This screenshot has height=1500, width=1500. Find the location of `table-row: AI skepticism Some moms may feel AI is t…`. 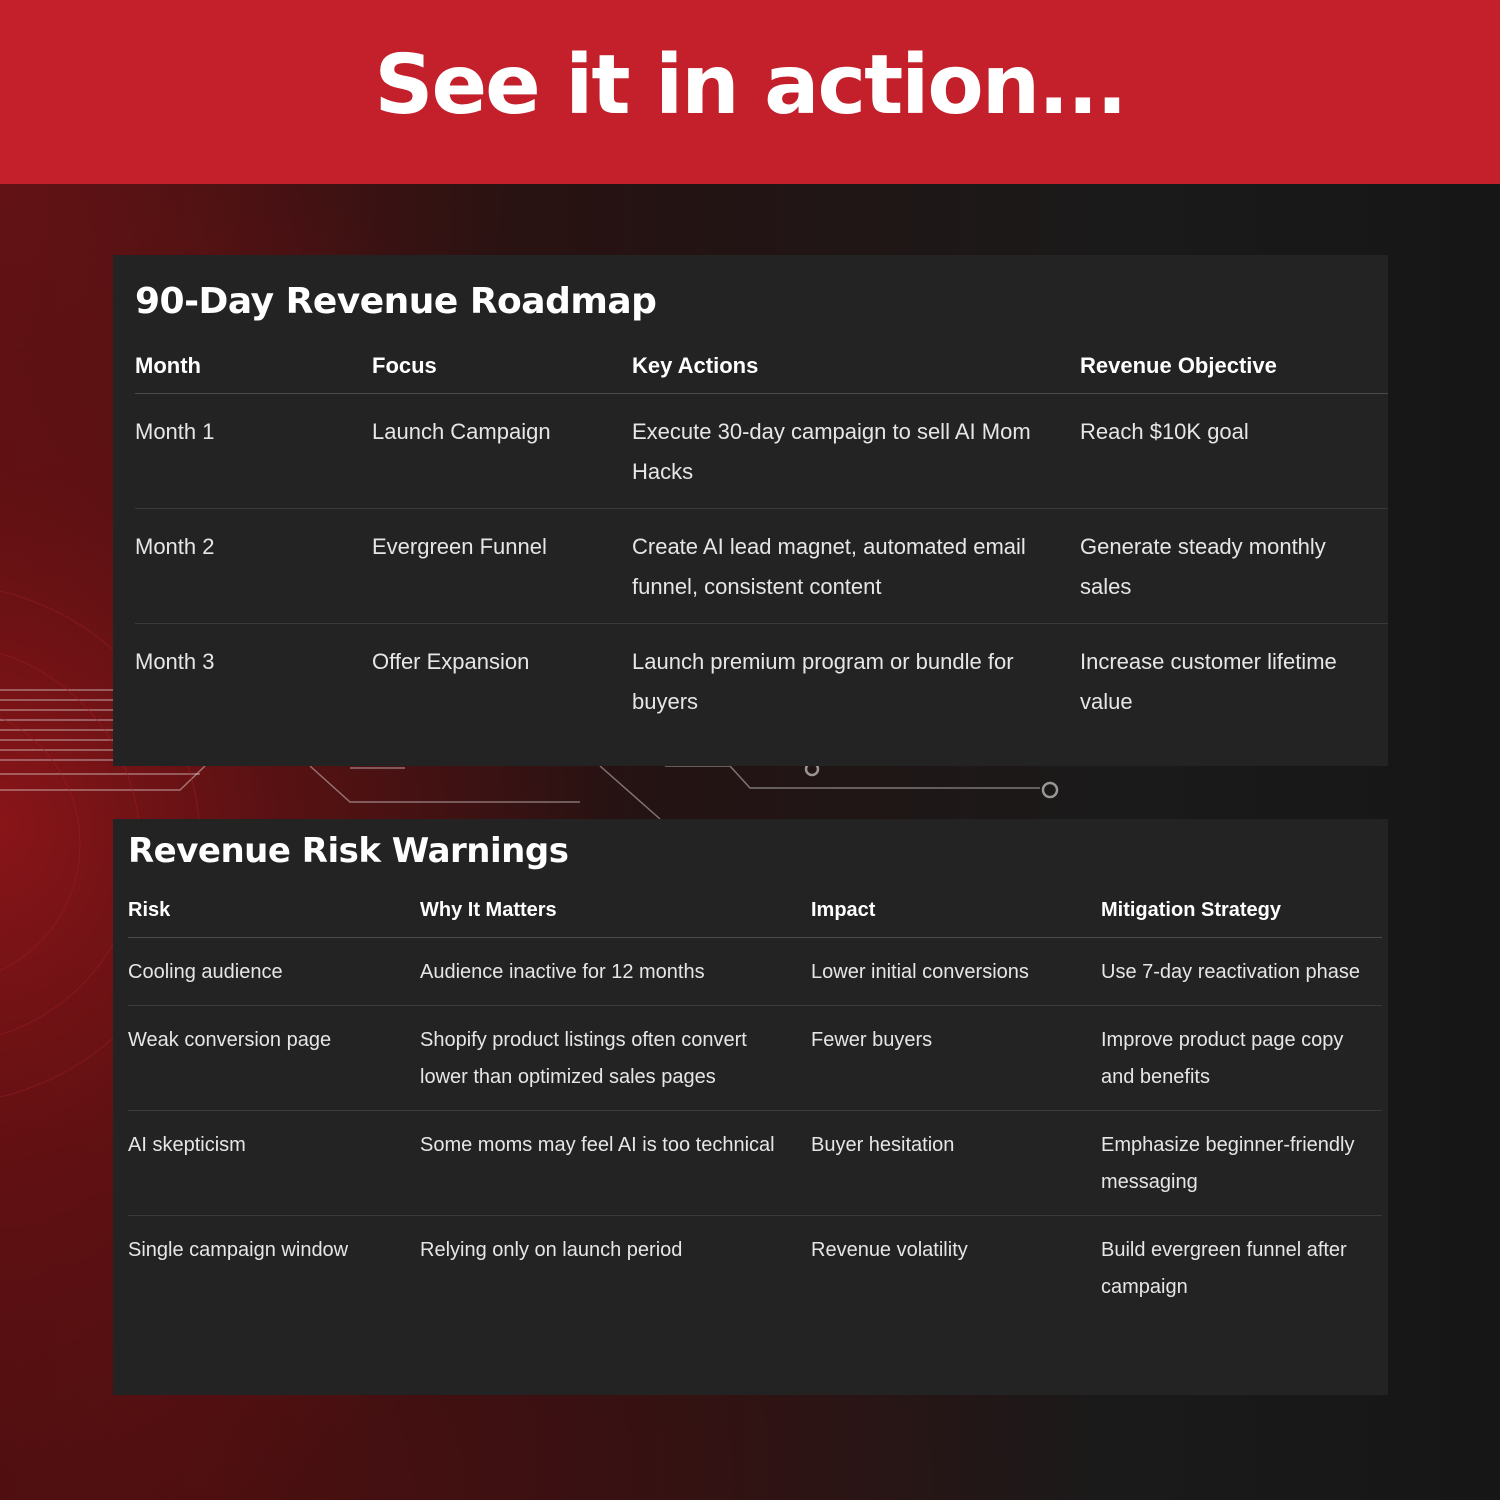

table-row: AI skepticism Some moms may feel AI is t… is located at coordinates (755, 1163).